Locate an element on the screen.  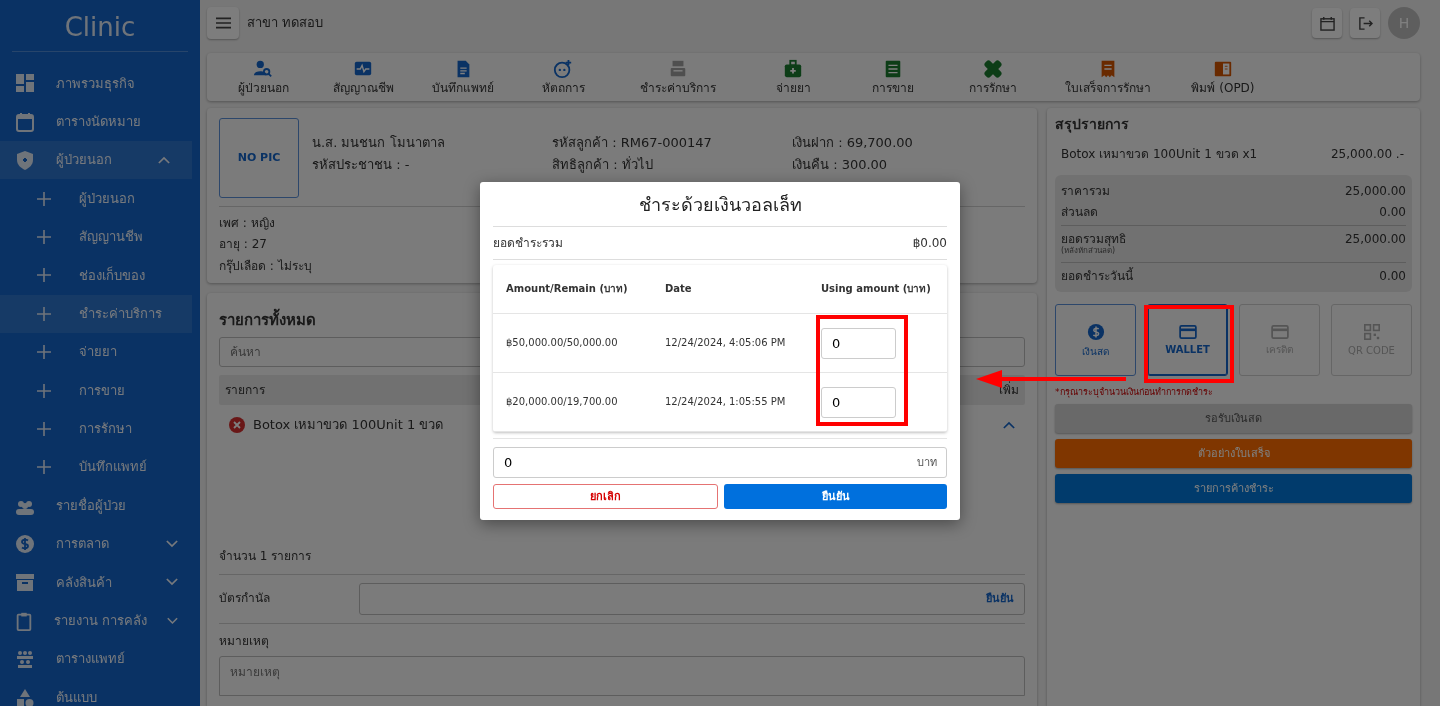
sidebar-subitem: ช่องเก็บของ is located at coordinates (100, 275).